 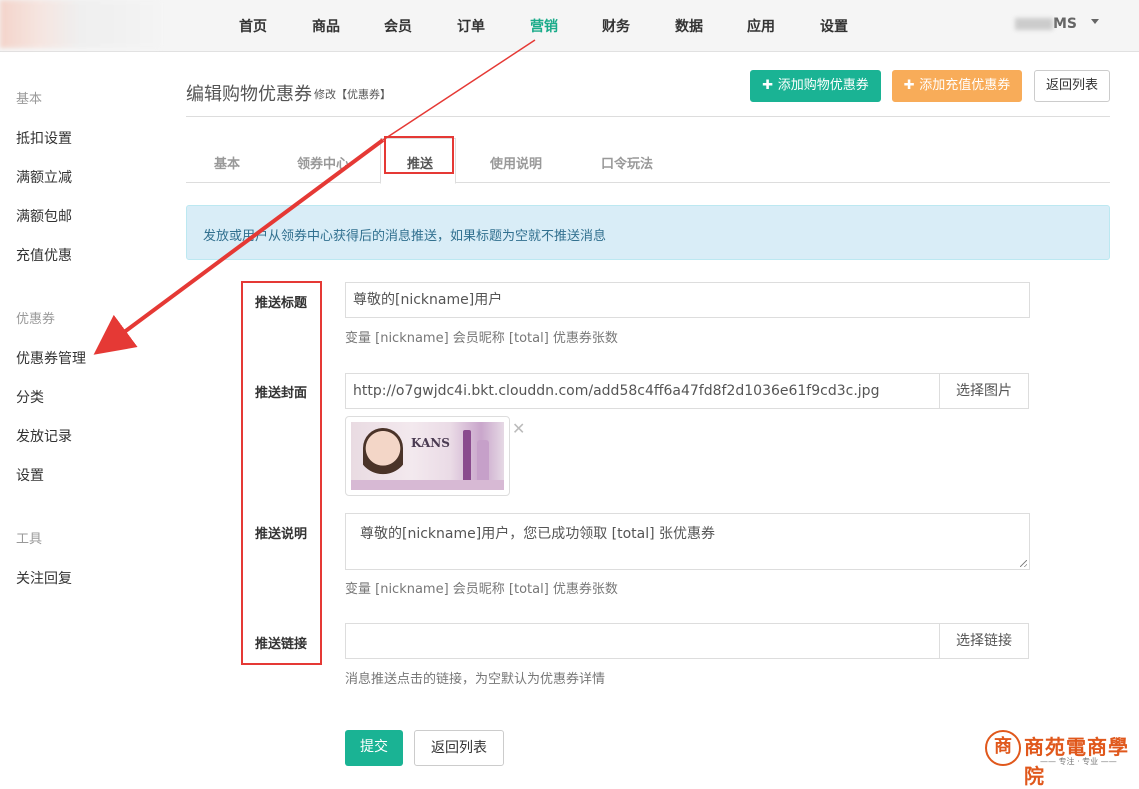 What do you see at coordinates (1003, 748) in the screenshot?
I see `watermark-seal-icon: 商` at bounding box center [1003, 748].